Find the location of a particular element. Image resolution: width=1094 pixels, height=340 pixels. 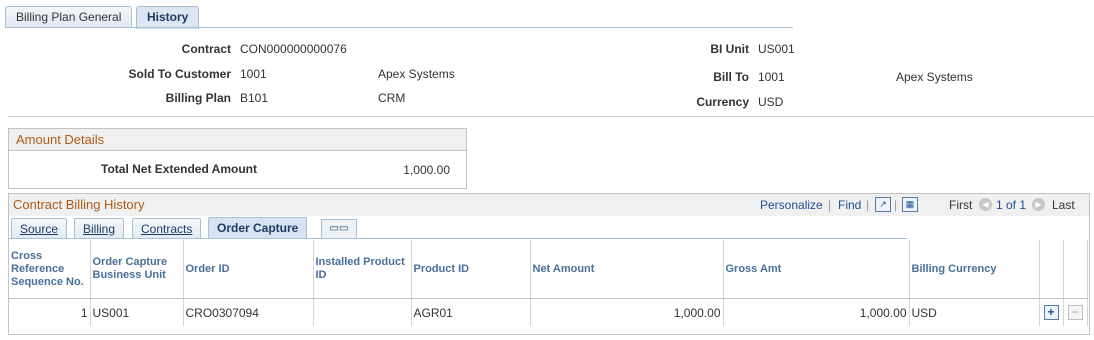

cell-installed-product-id is located at coordinates (362, 312).